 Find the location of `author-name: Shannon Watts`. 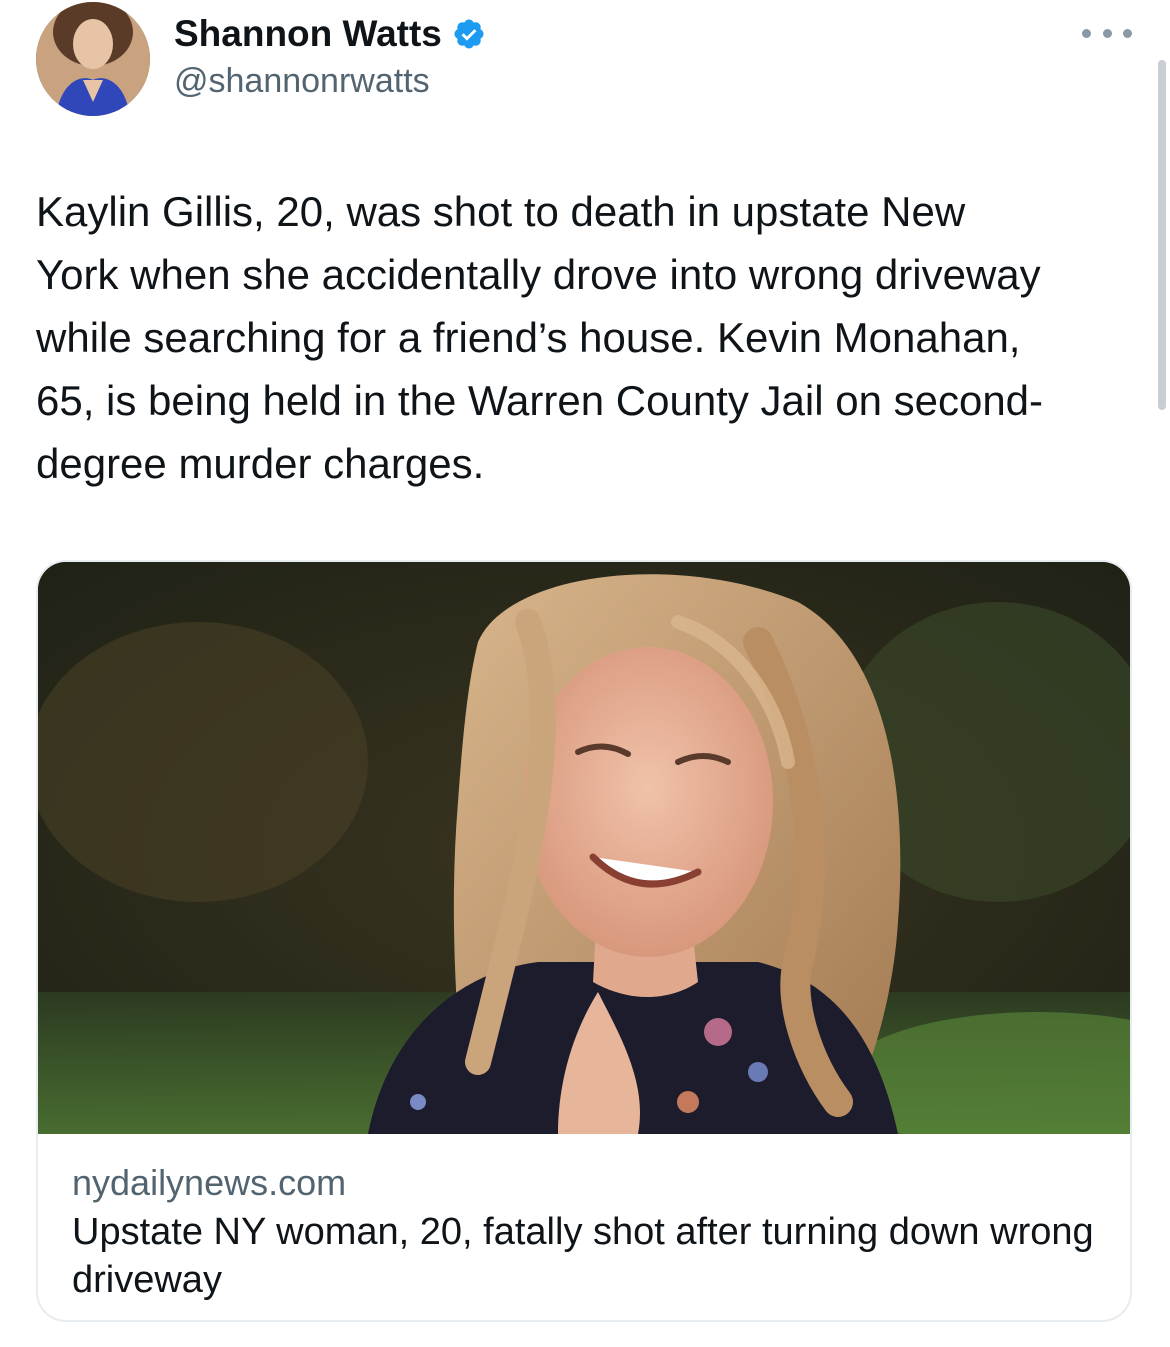

author-name: Shannon Watts is located at coordinates (330, 34).